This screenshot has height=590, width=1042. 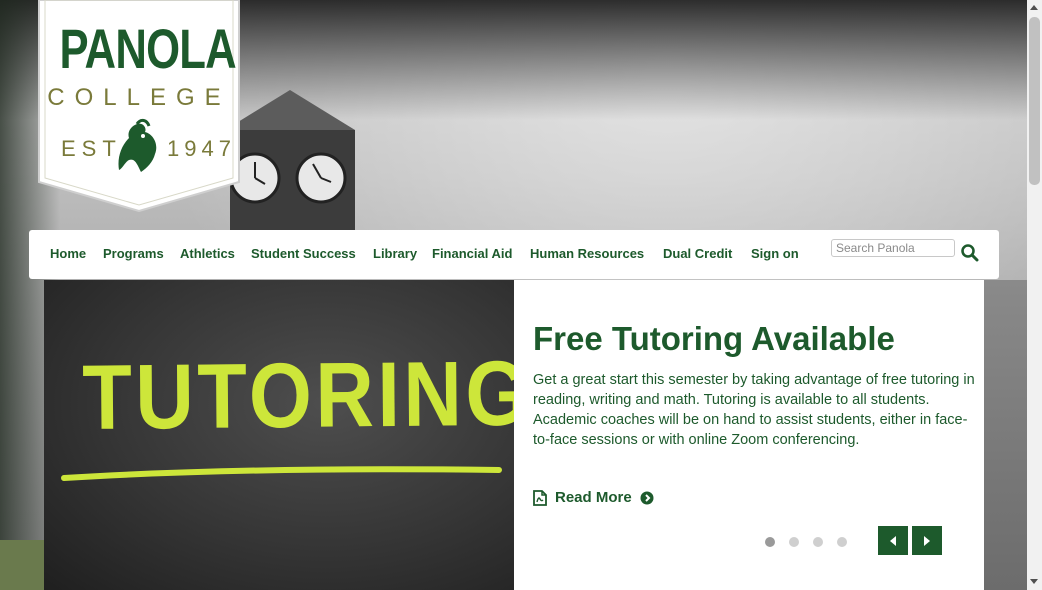 What do you see at coordinates (147, 48) in the screenshot?
I see `logo-name: PANOLA` at bounding box center [147, 48].